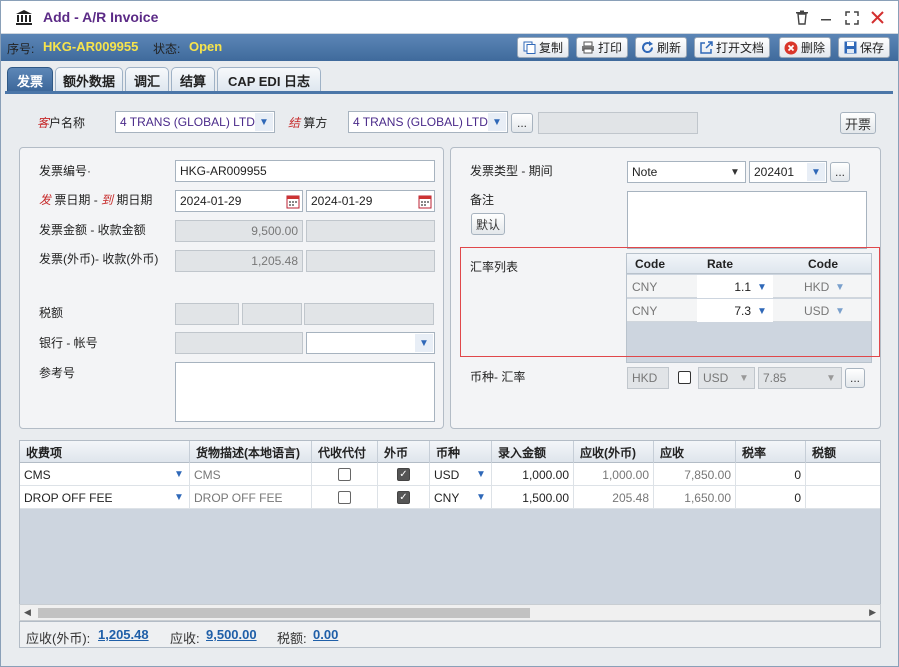 Image resolution: width=899 pixels, height=667 pixels. I want to click on col-input-amount: 录入金额, so click(533, 452).